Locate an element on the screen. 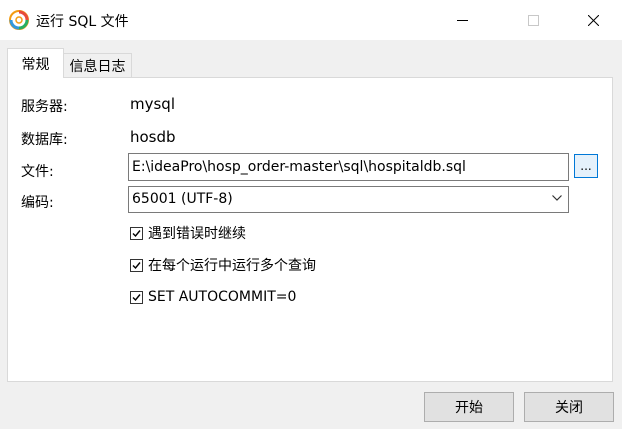 The image size is (622, 429). database-label: 数据库: is located at coordinates (44, 140).